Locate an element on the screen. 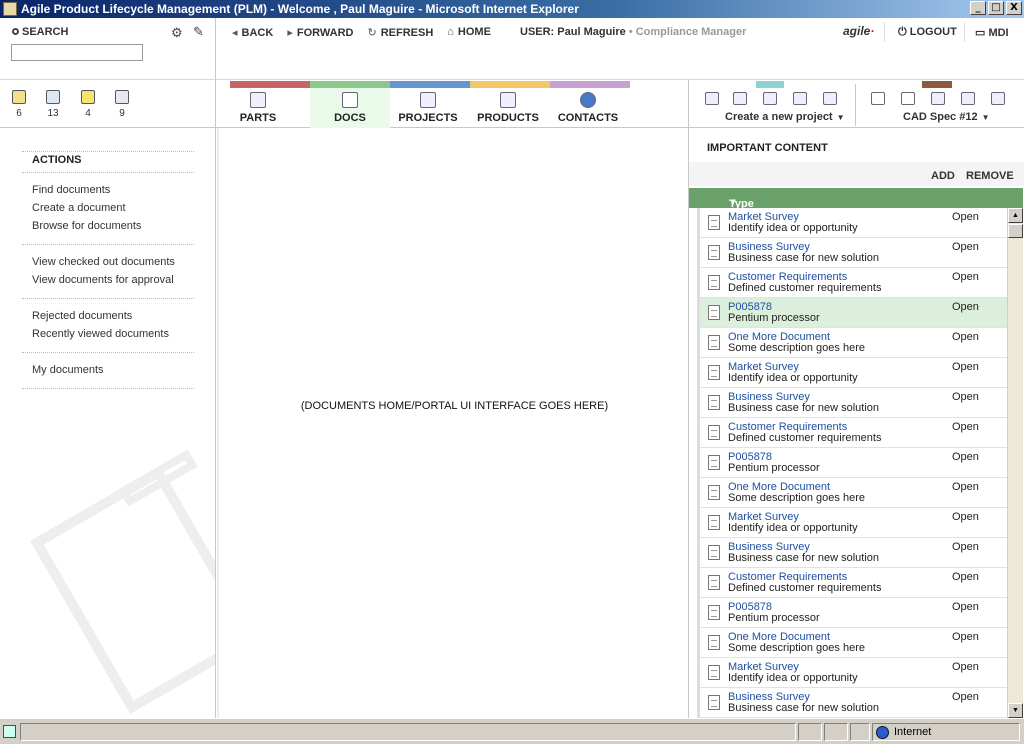 The height and width of the screenshot is (744, 1024). link-find-documents: Find documents is located at coordinates (71, 190).